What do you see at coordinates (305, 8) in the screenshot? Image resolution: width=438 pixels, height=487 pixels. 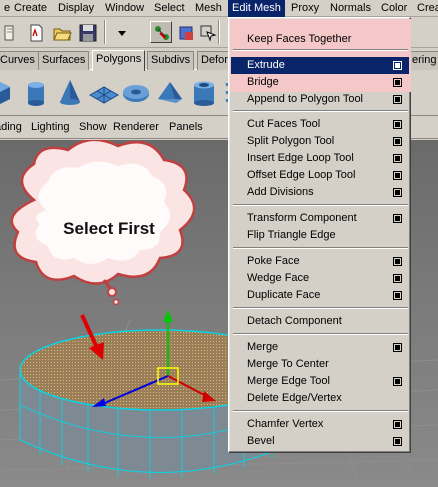 I see `menu-proxy: Proxy` at bounding box center [305, 8].